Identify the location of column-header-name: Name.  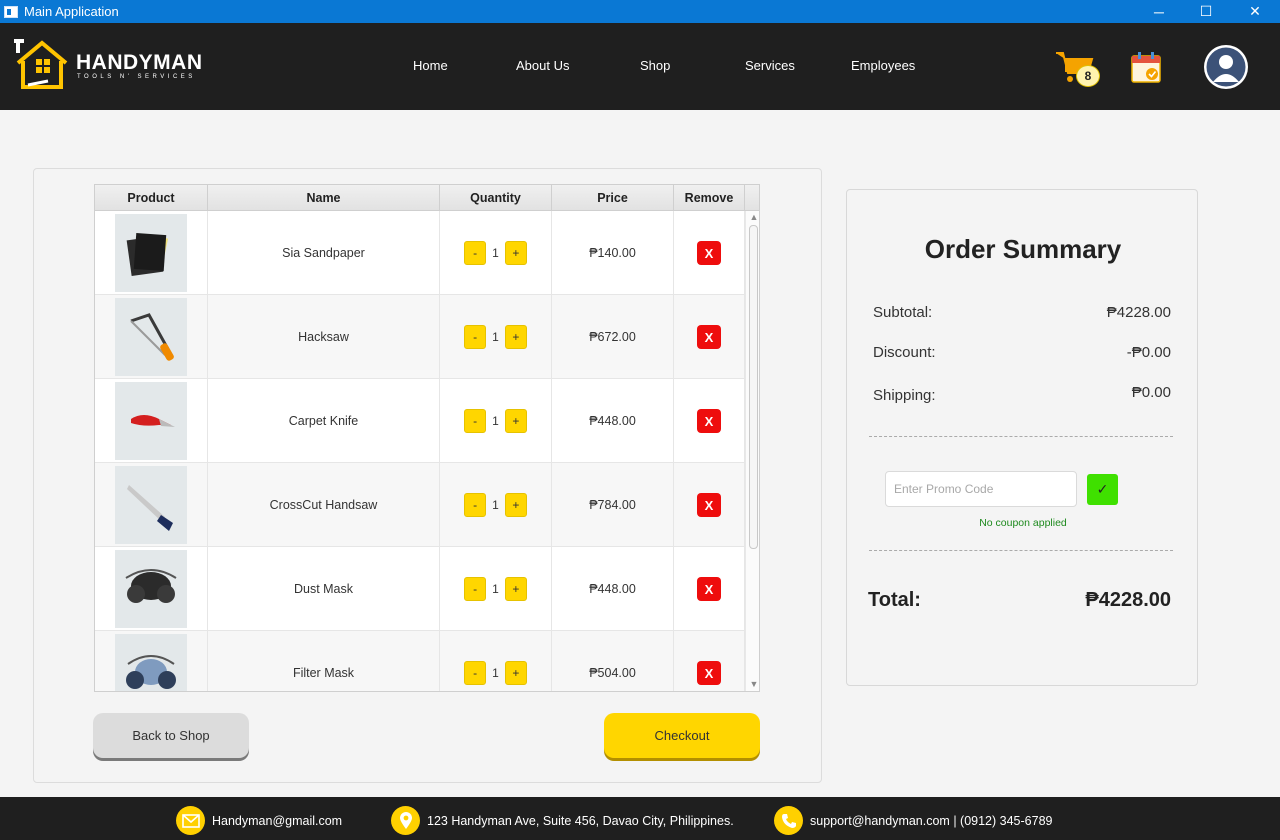
(324, 198).